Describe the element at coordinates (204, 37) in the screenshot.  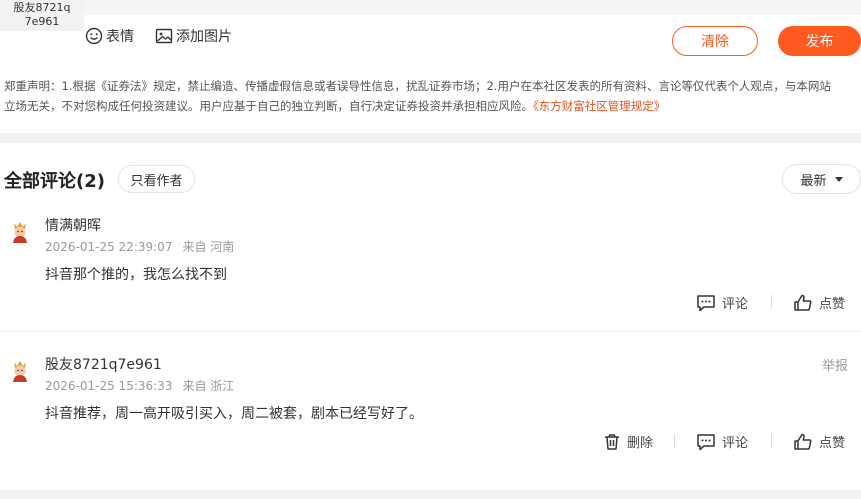
I see `add-image-label: 添加图片` at that location.